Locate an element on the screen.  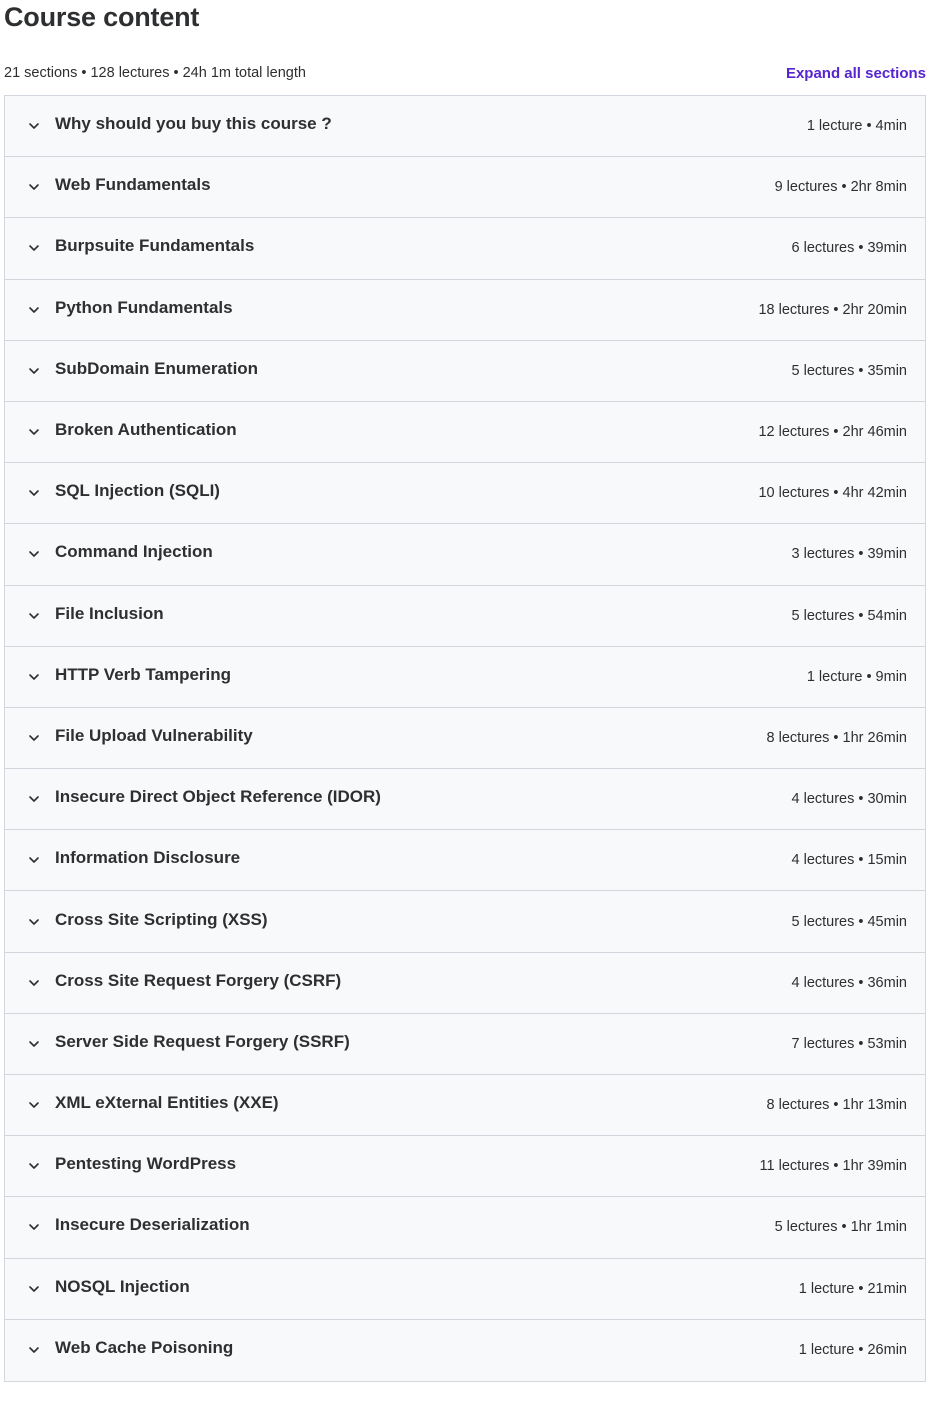
section-title: NOSQL Injection is located at coordinates (122, 1286).